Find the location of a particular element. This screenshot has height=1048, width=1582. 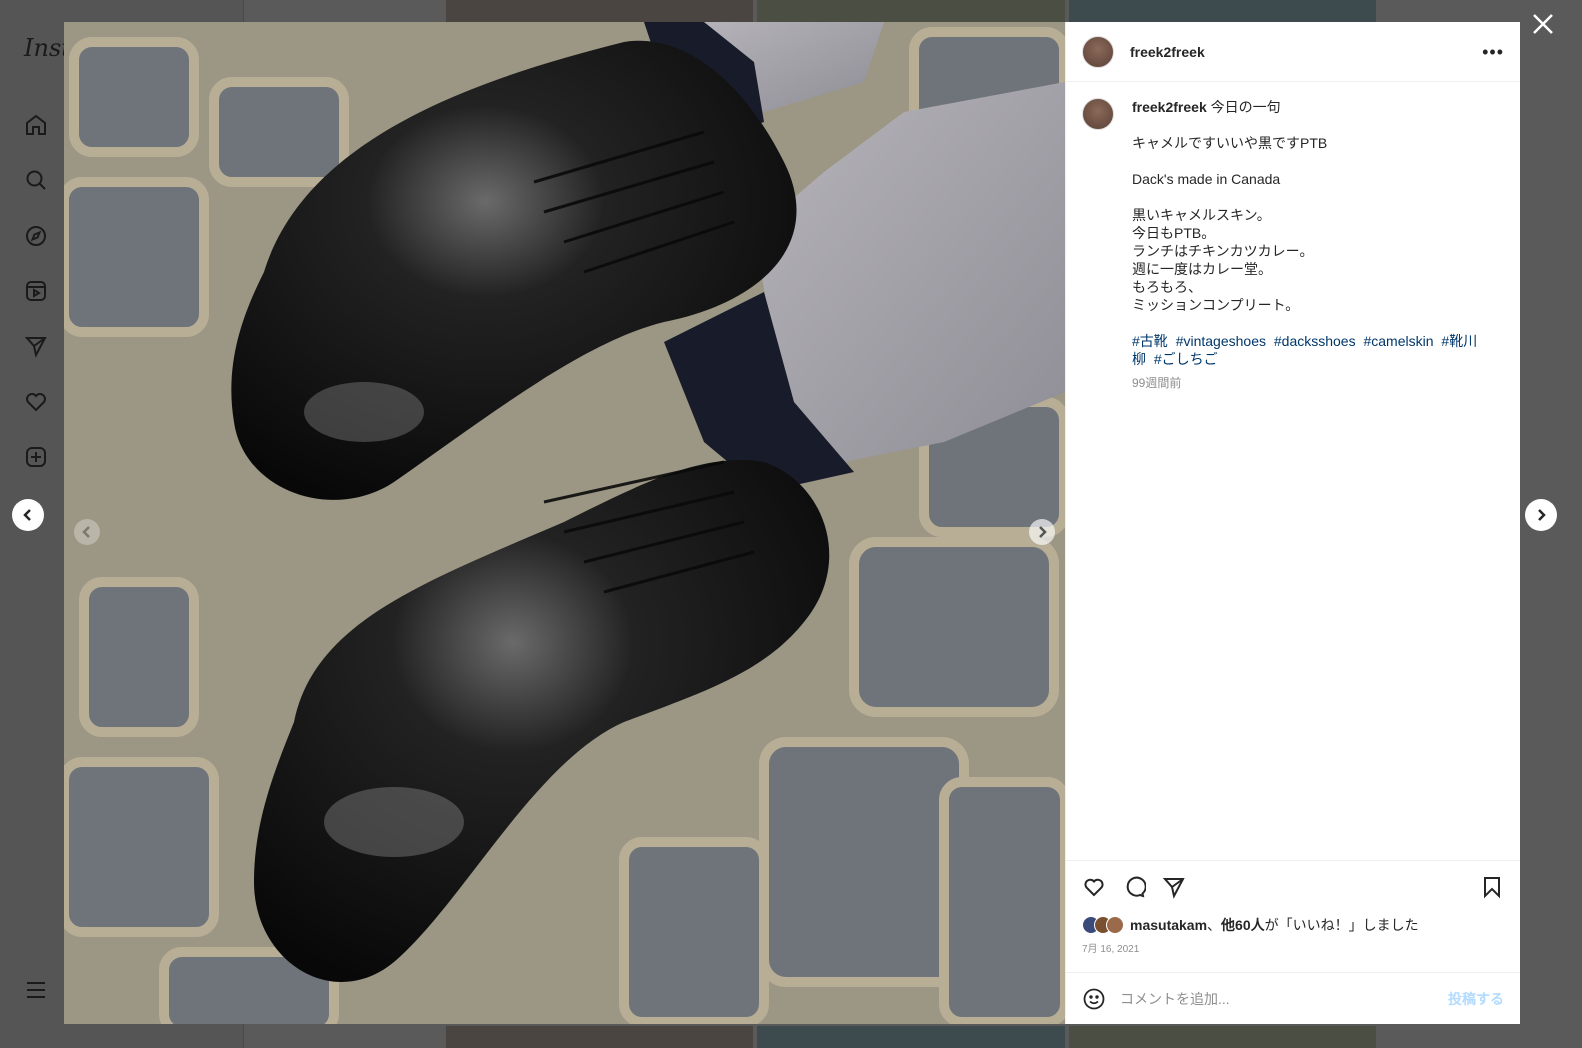

caption-line: キャメルですいいや黒ですPTB is located at coordinates (1230, 143).